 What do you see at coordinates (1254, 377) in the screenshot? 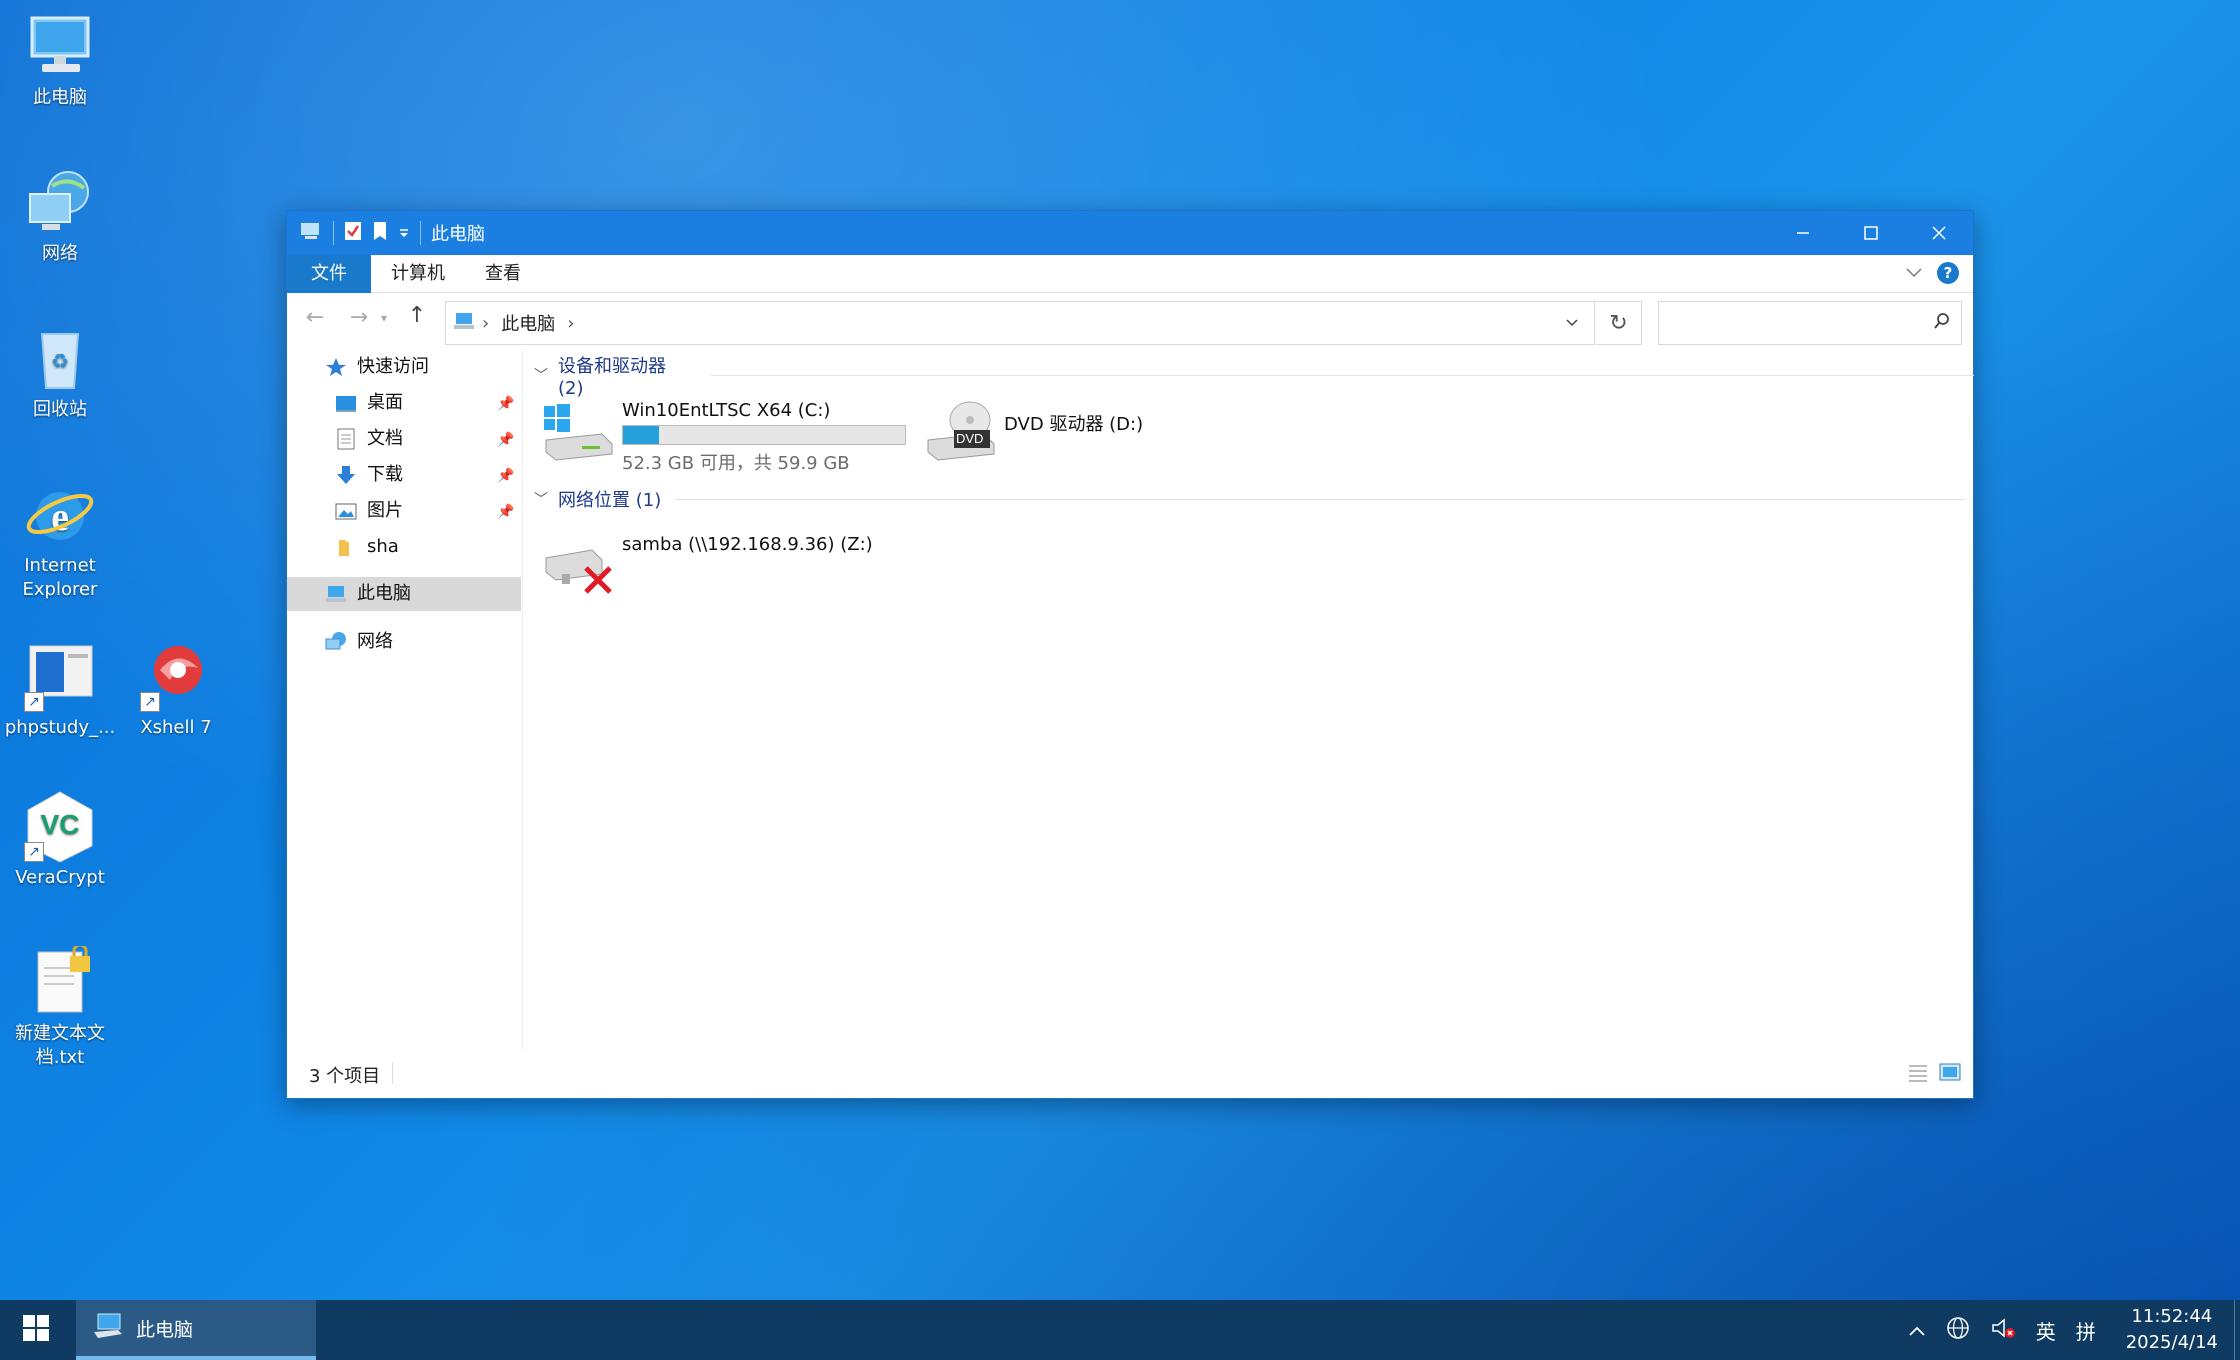
I see `group-header-devices: ﹀ 设备和驱动器 (2)` at bounding box center [1254, 377].